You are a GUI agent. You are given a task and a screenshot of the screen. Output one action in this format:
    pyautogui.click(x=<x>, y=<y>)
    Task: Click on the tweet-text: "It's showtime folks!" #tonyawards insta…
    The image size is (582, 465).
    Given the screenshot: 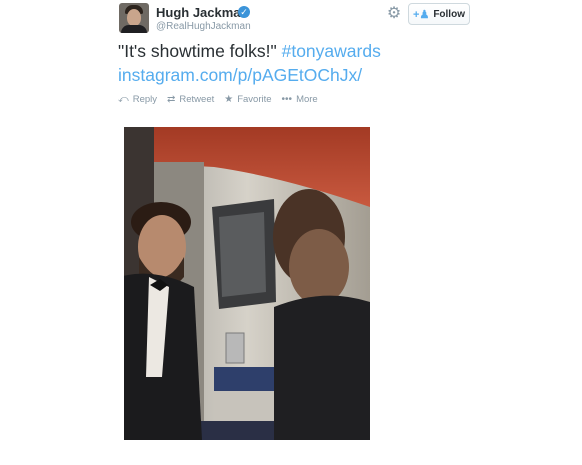 What is the action you would take?
    pyautogui.click(x=338, y=63)
    